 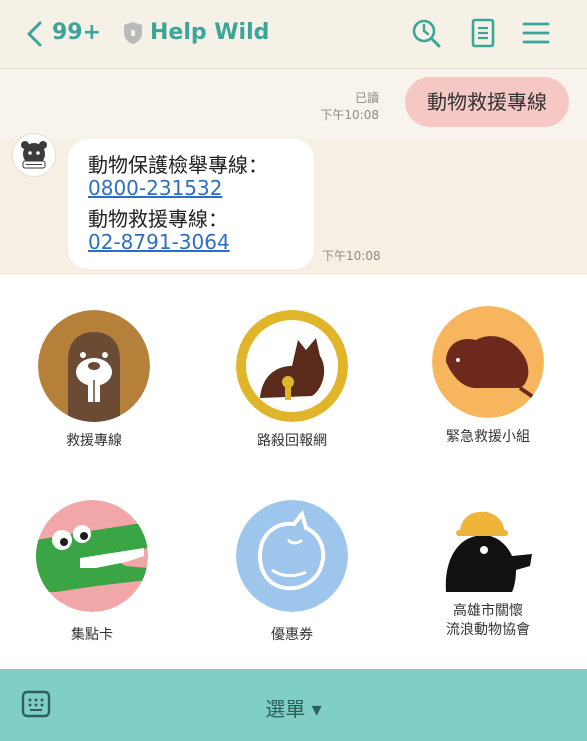 What do you see at coordinates (366, 98) in the screenshot?
I see `read-receipt: 已讀` at bounding box center [366, 98].